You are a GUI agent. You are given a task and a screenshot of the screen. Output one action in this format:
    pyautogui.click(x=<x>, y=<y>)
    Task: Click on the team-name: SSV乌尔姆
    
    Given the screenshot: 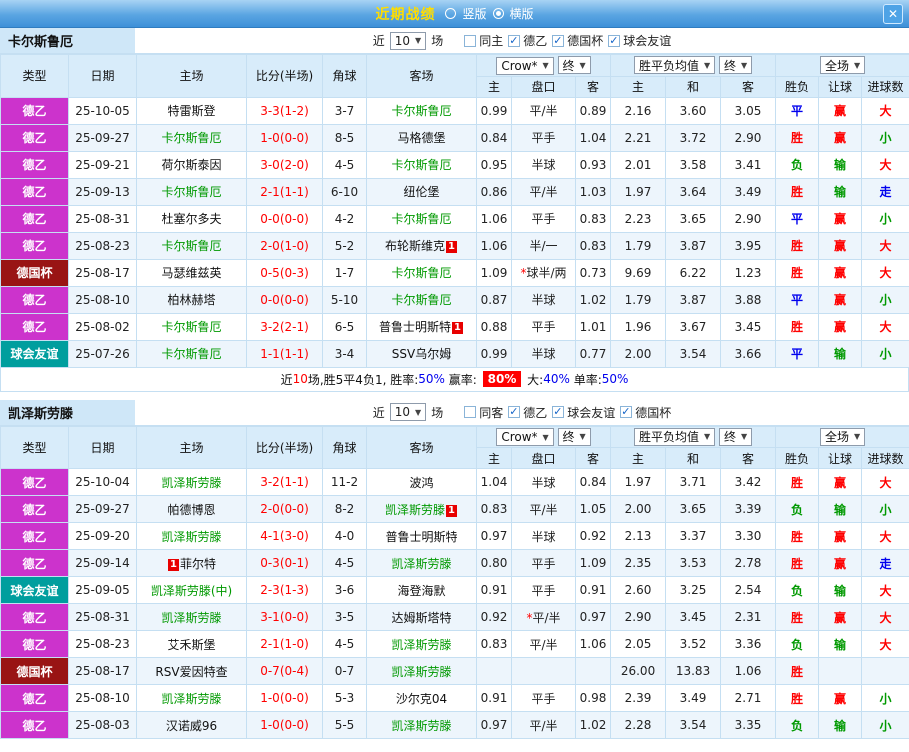 What is the action you would take?
    pyautogui.click(x=421, y=354)
    